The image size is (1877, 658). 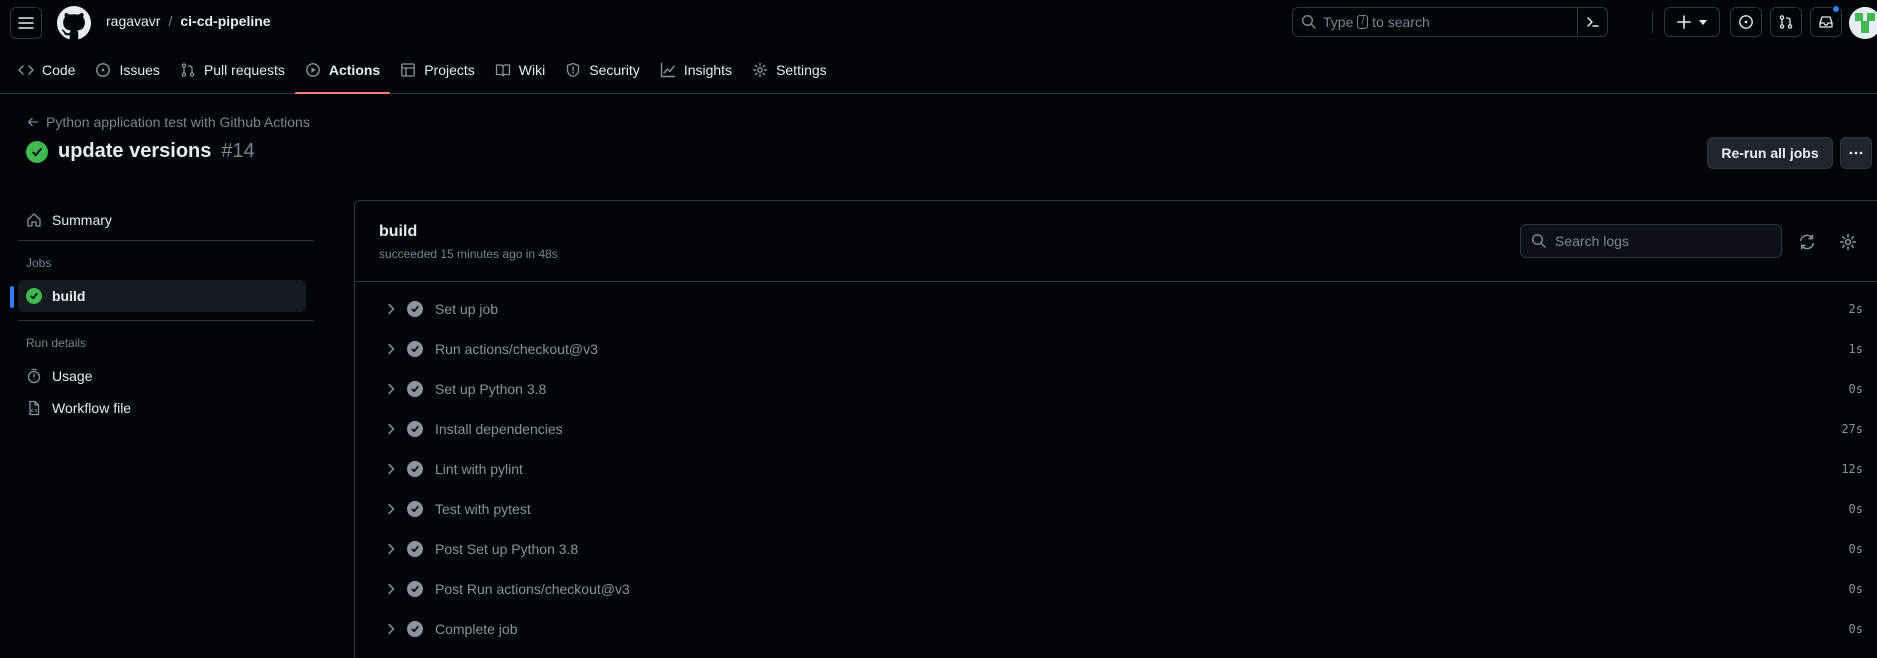 I want to click on sidebar-item-label: Usage, so click(x=72, y=376).